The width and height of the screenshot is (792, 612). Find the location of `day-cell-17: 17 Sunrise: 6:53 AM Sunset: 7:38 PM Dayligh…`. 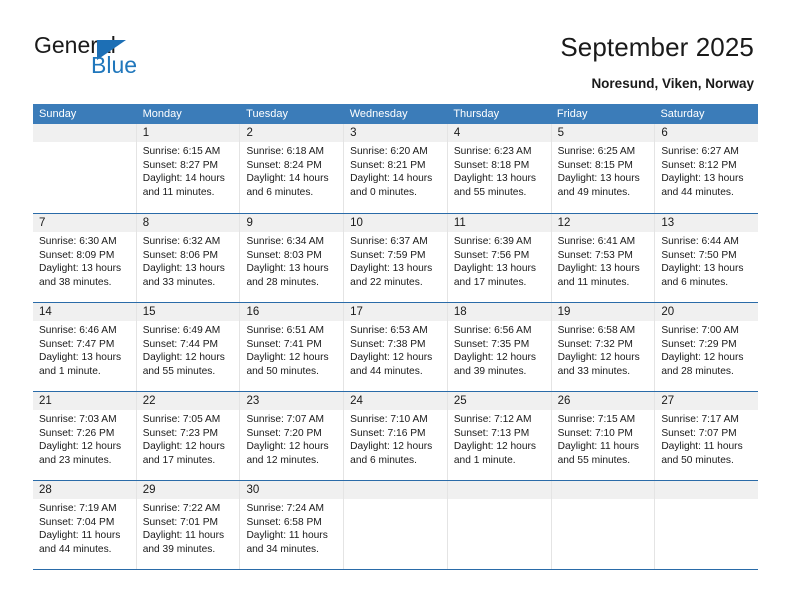

day-cell-17: 17 Sunrise: 6:53 AM Sunset: 7:38 PM Dayligh… is located at coordinates (396, 347).